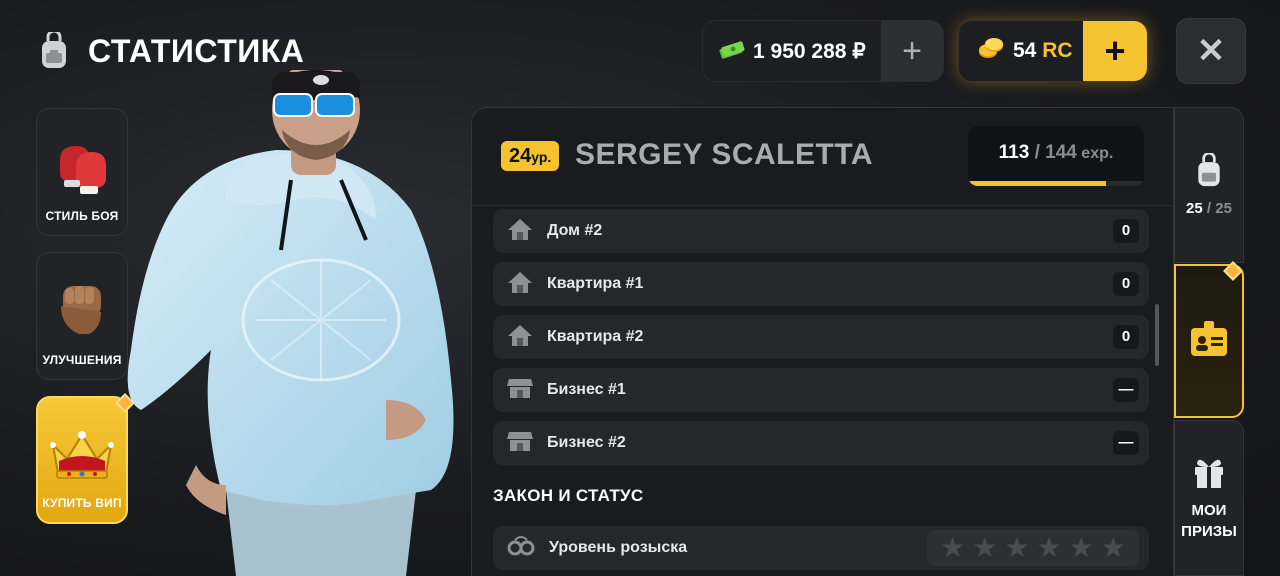  I want to click on experience-bar-fill, so click(1037, 183).